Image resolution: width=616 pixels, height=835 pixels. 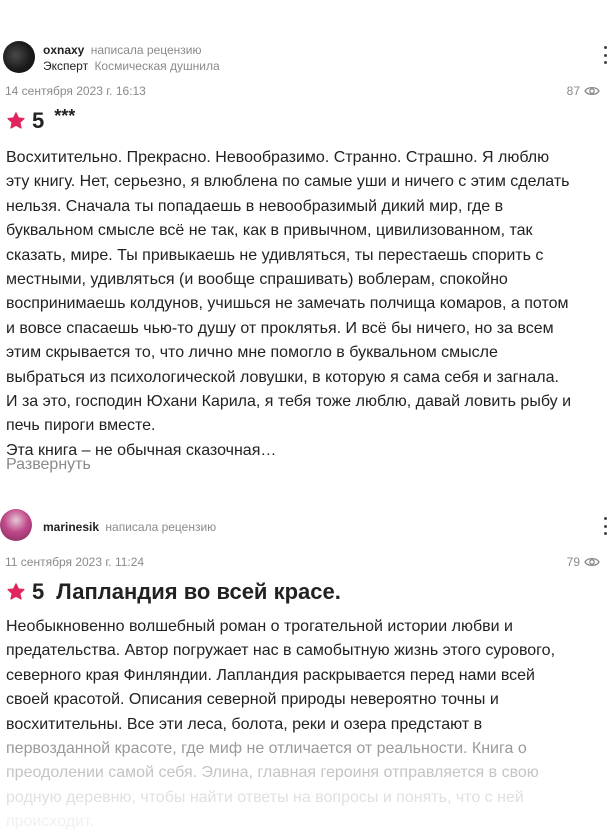 I want to click on rating-row: 5 Лапландия во всей красе., so click(x=173, y=592).